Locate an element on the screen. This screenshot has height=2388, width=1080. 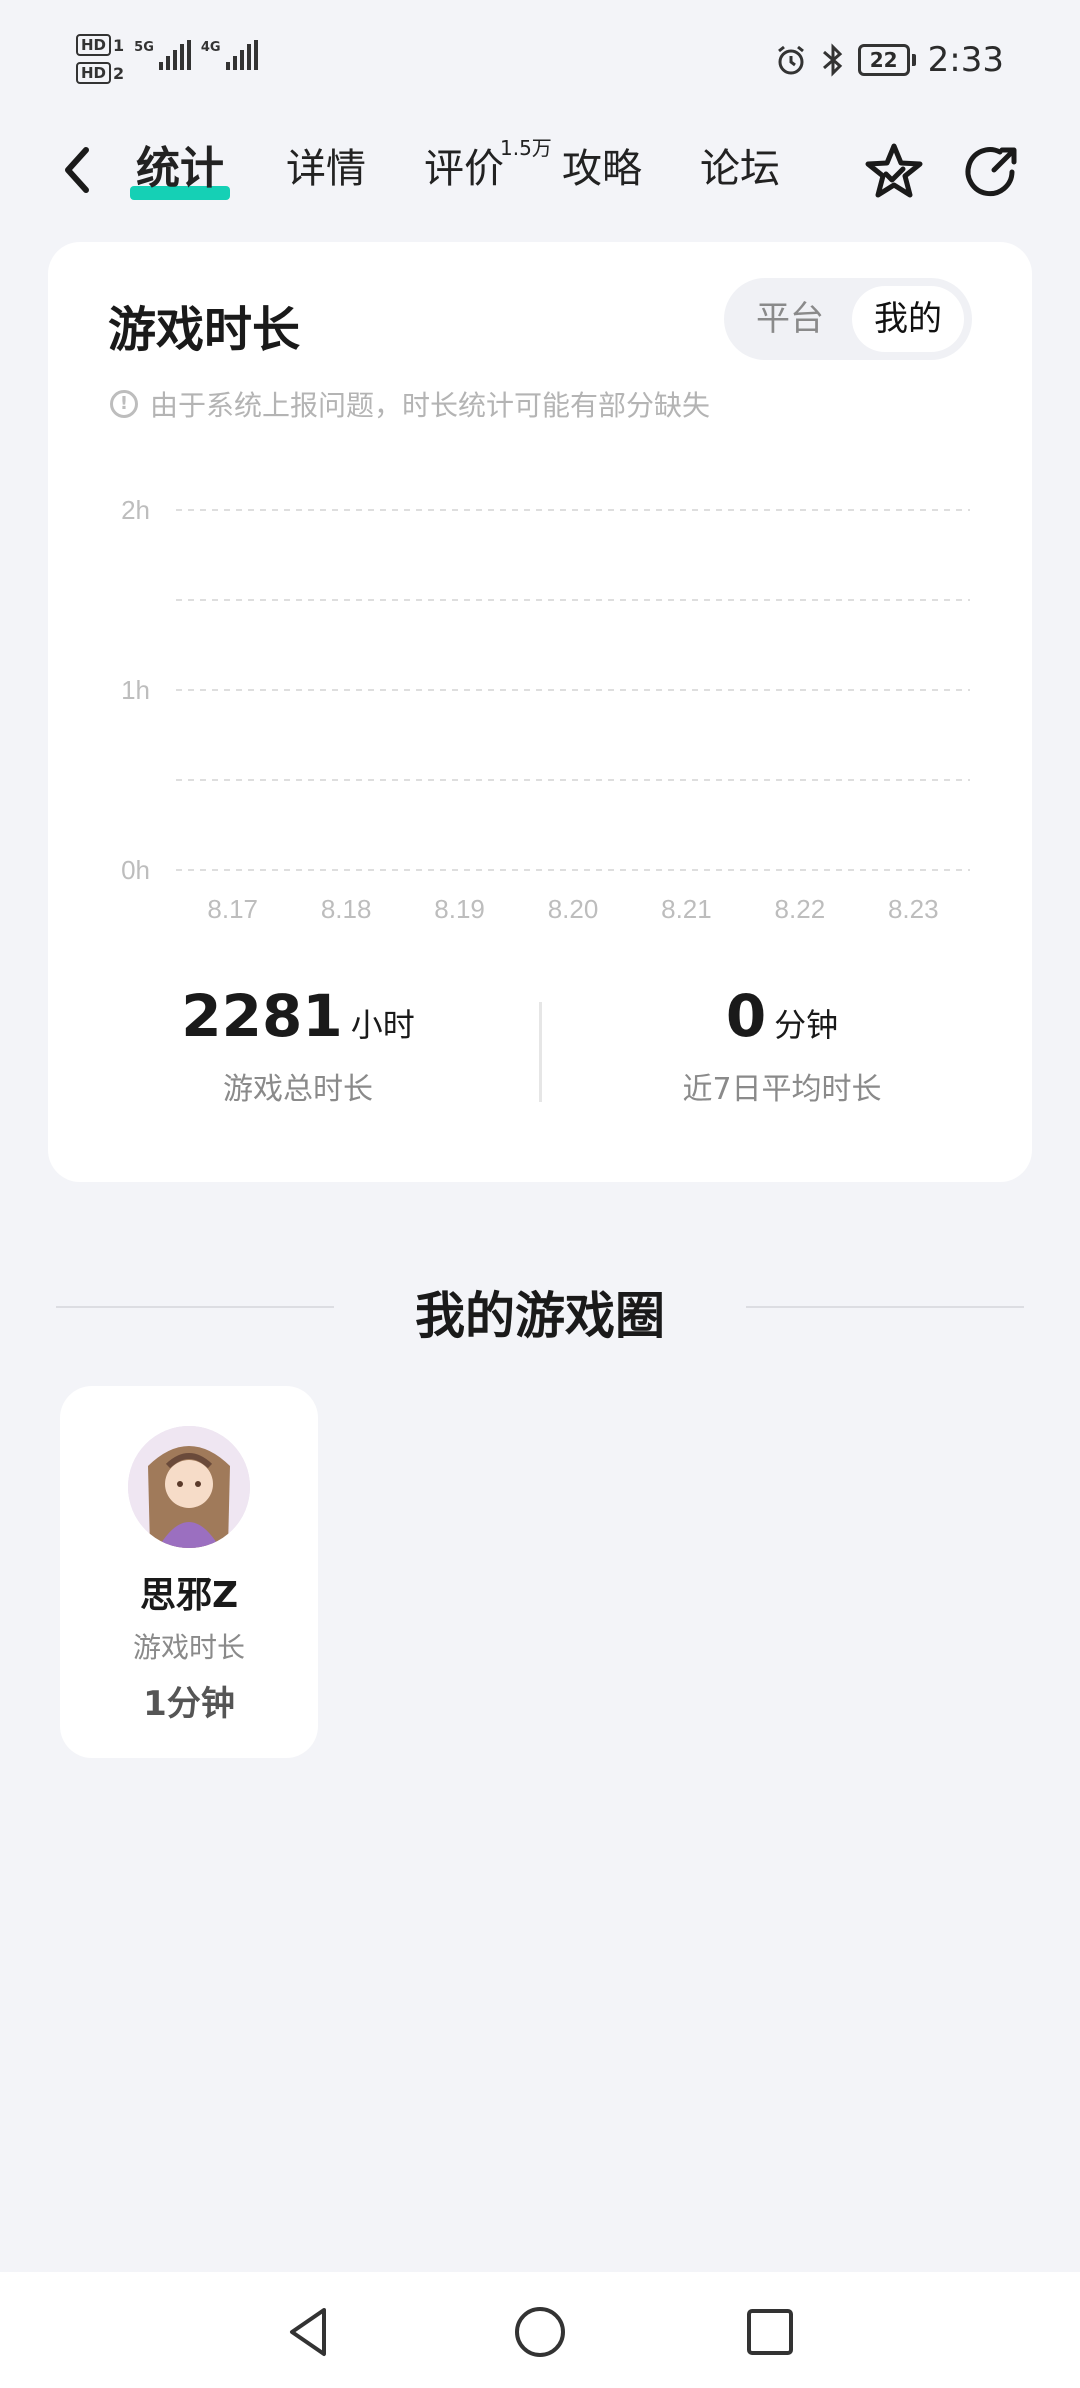
stat-total-label: 游戏总时长 is located at coordinates (298, 1089).